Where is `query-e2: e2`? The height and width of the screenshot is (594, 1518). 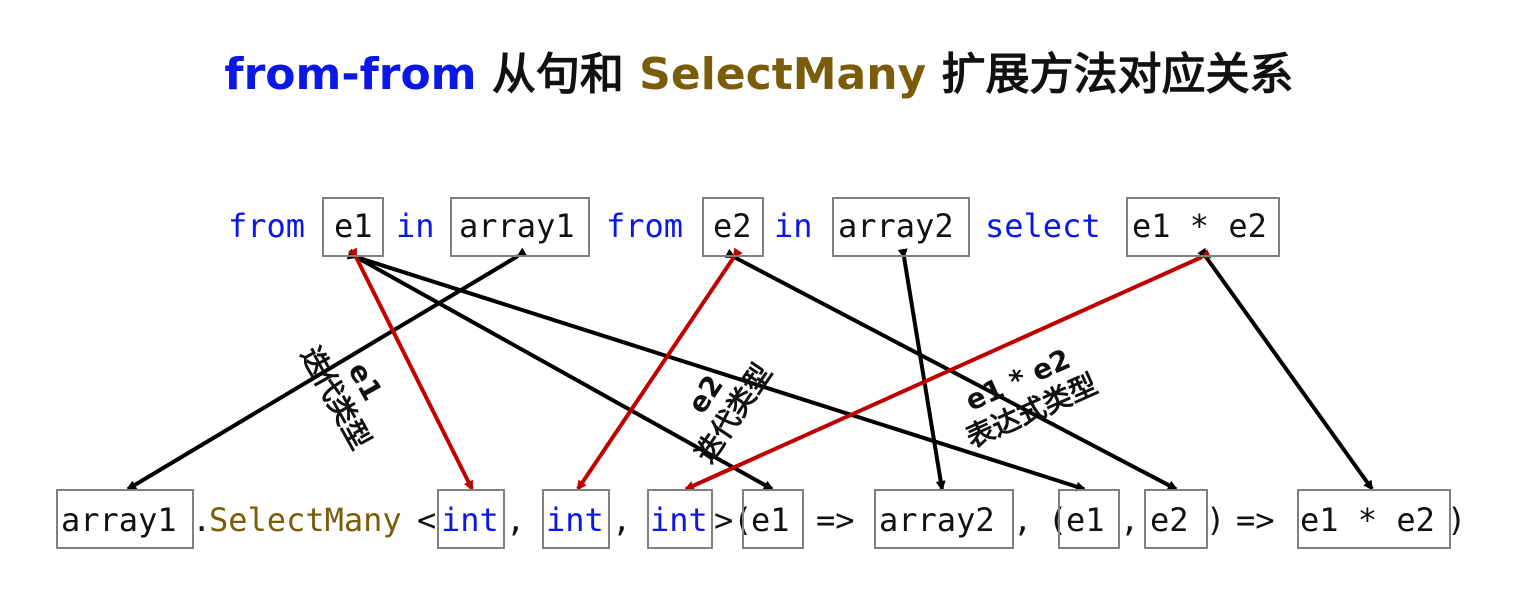
query-e2: e2 is located at coordinates (732, 226).